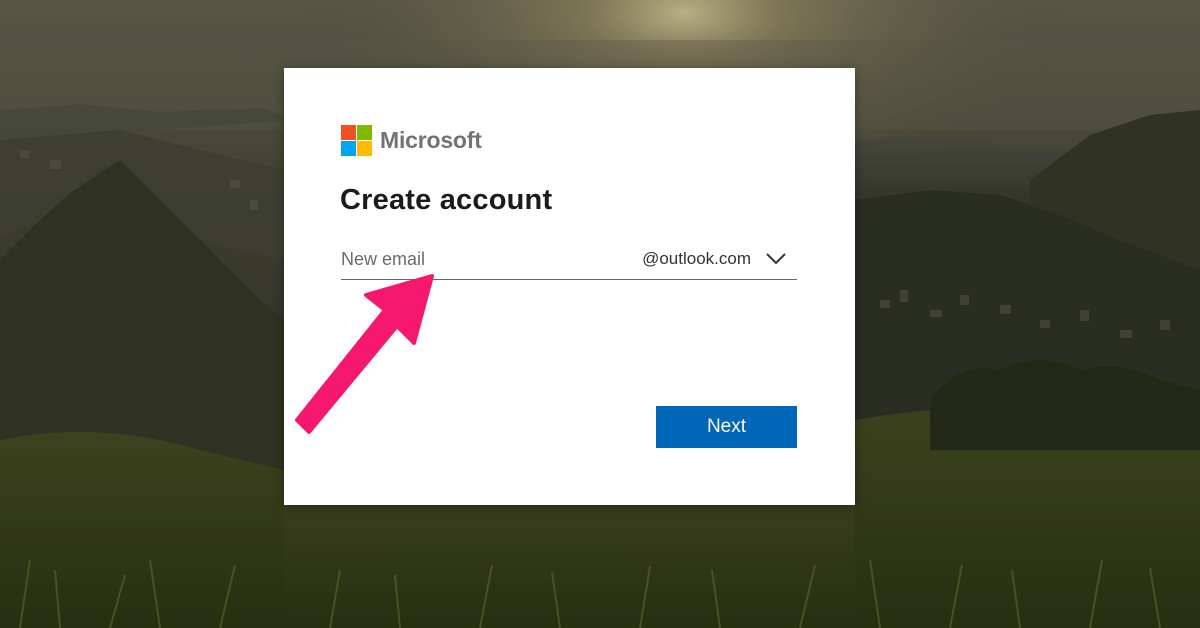  I want to click on page-title: Create account, so click(446, 200).